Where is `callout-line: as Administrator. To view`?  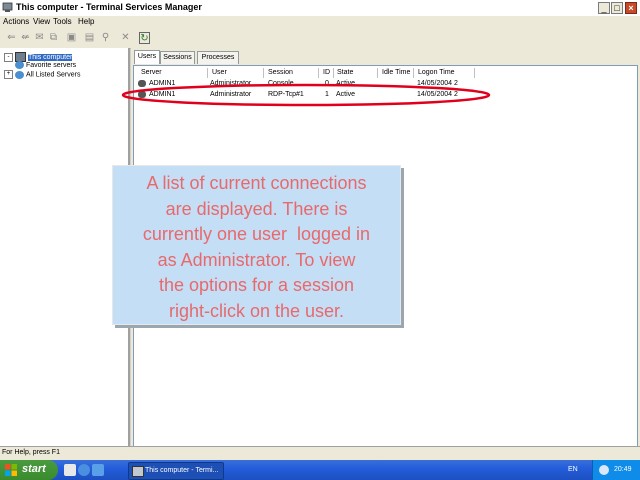 callout-line: as Administrator. To view is located at coordinates (256, 259).